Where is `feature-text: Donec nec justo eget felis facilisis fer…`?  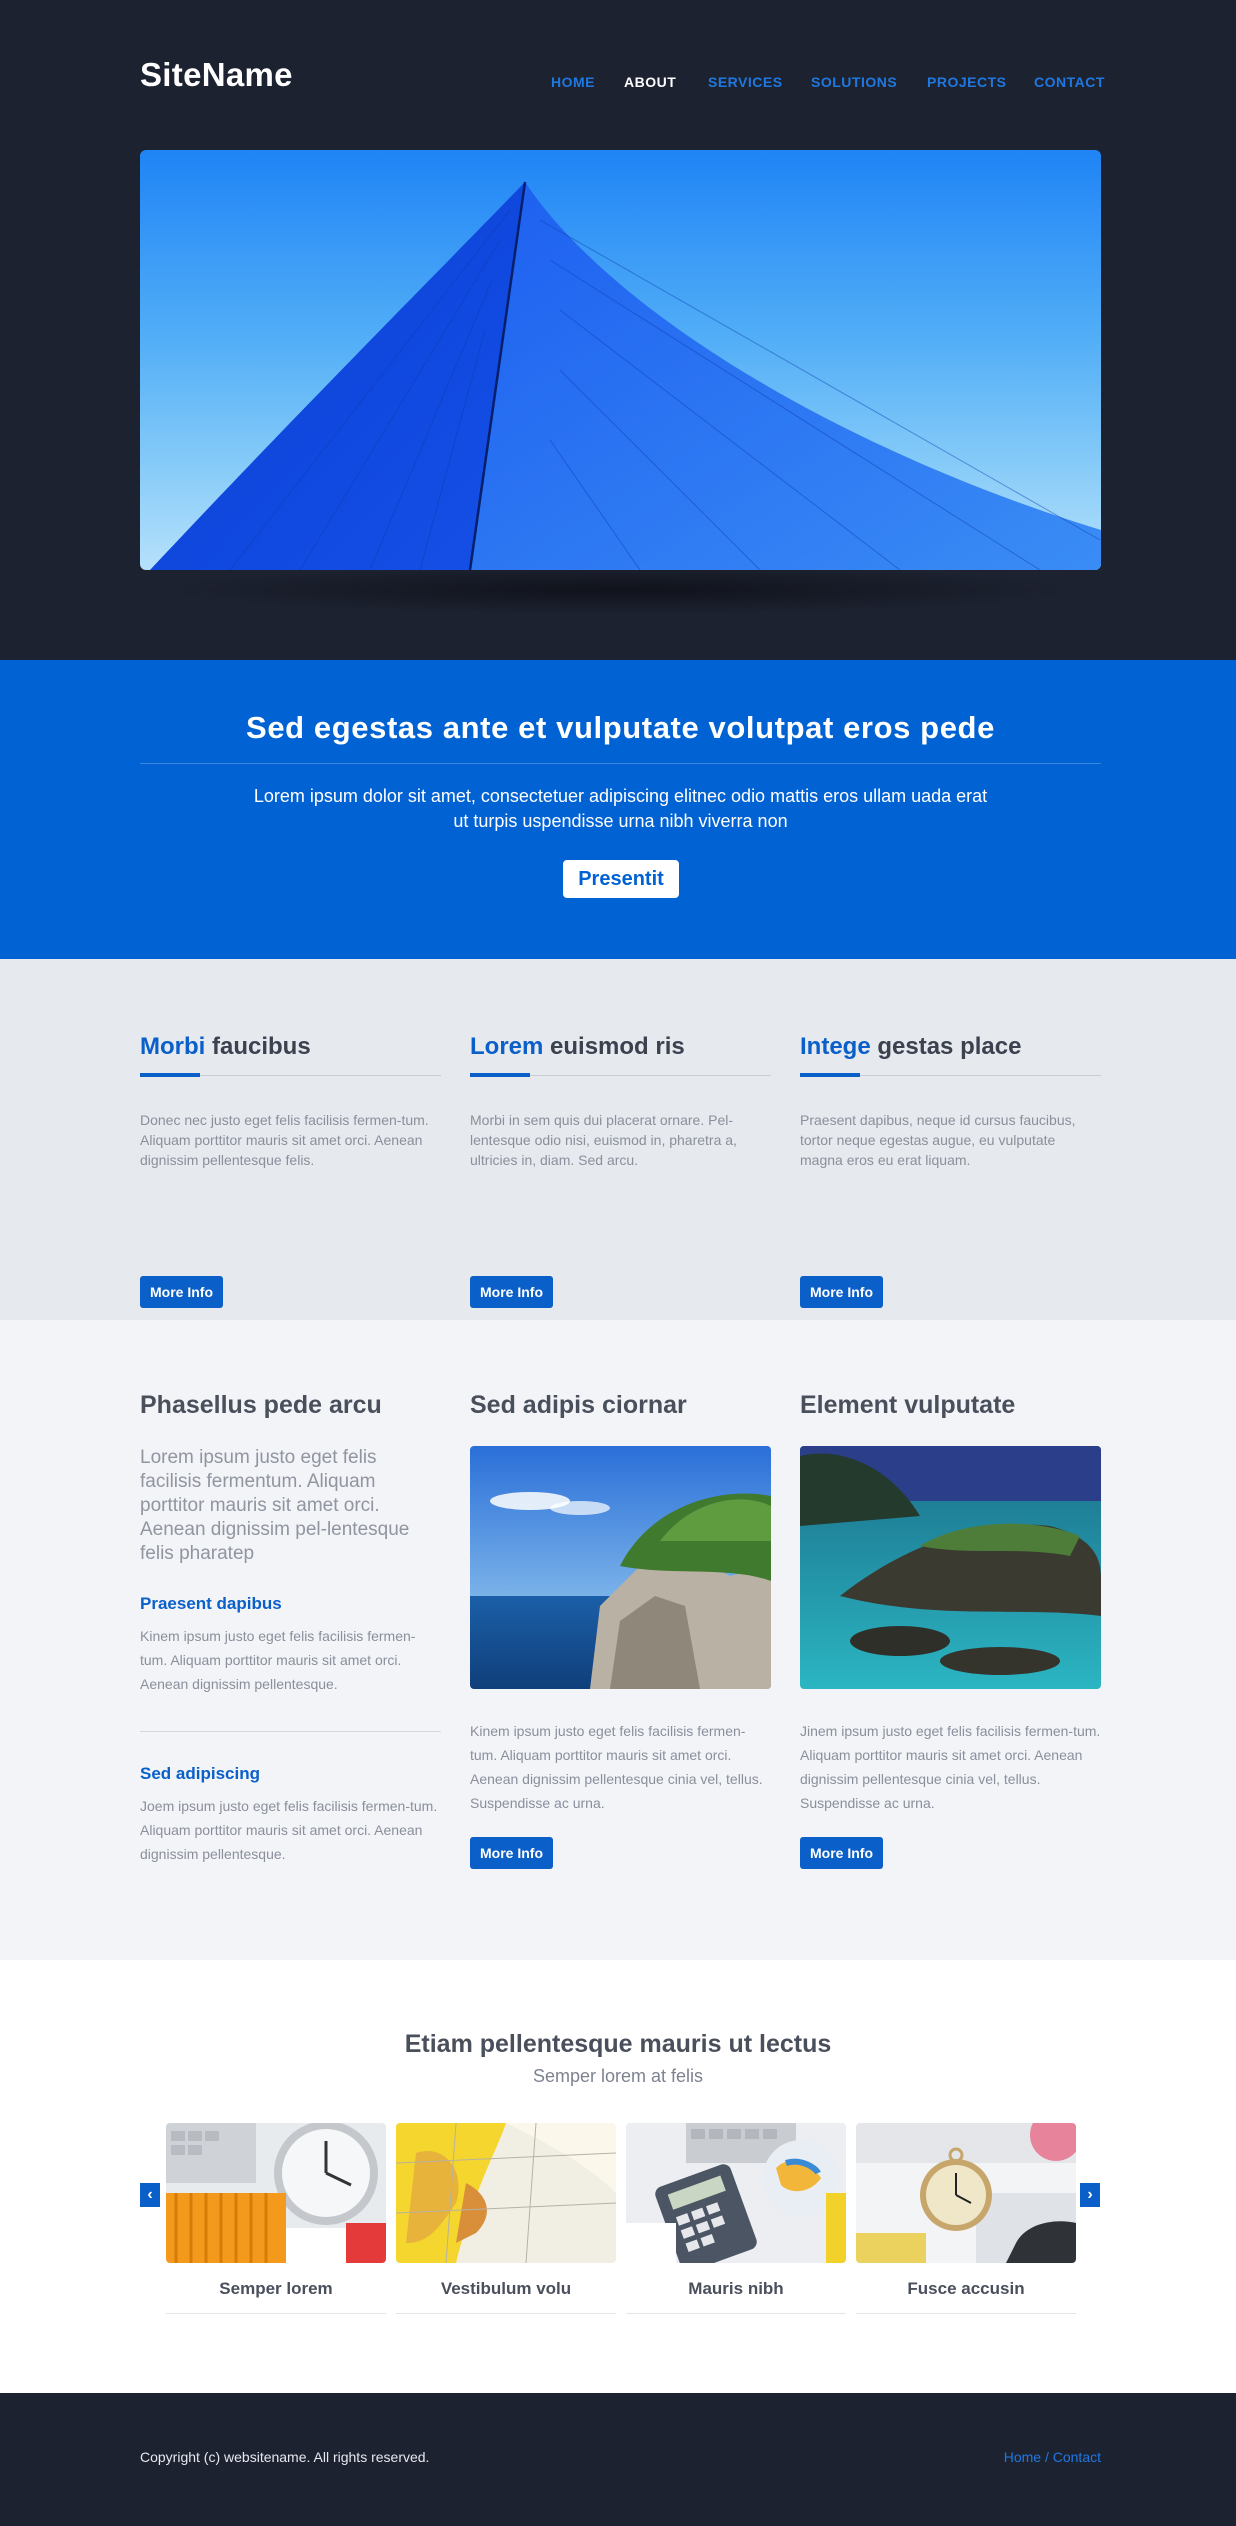
feature-text: Donec nec justo eget felis facilisis fer… is located at coordinates (284, 1140).